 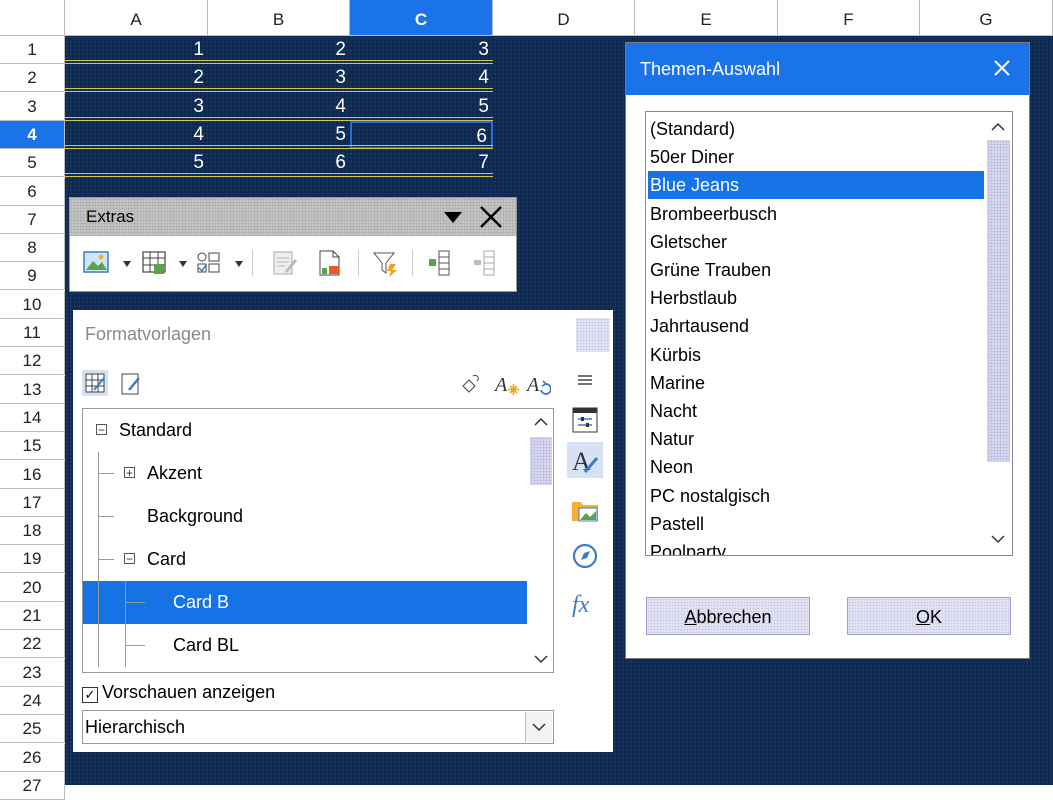 I want to click on column-delete-icon, so click(x=486, y=263).